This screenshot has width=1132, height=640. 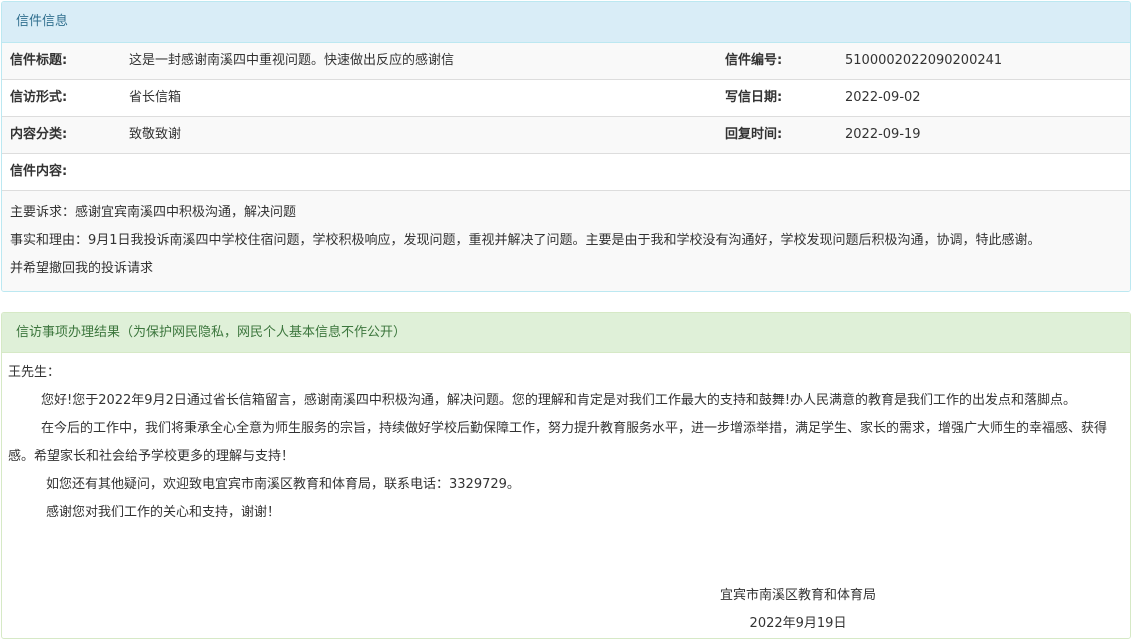 What do you see at coordinates (754, 60) in the screenshot?
I see `letter-number-label: 信件编号:` at bounding box center [754, 60].